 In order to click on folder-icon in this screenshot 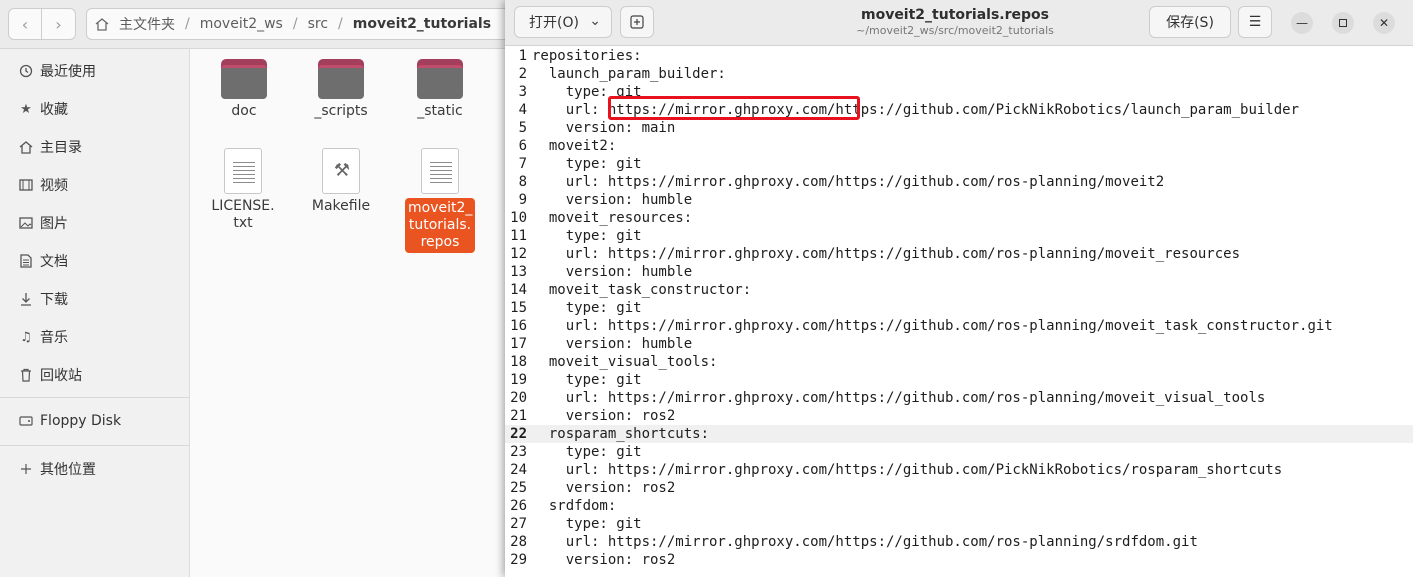, I will do `click(244, 79)`.